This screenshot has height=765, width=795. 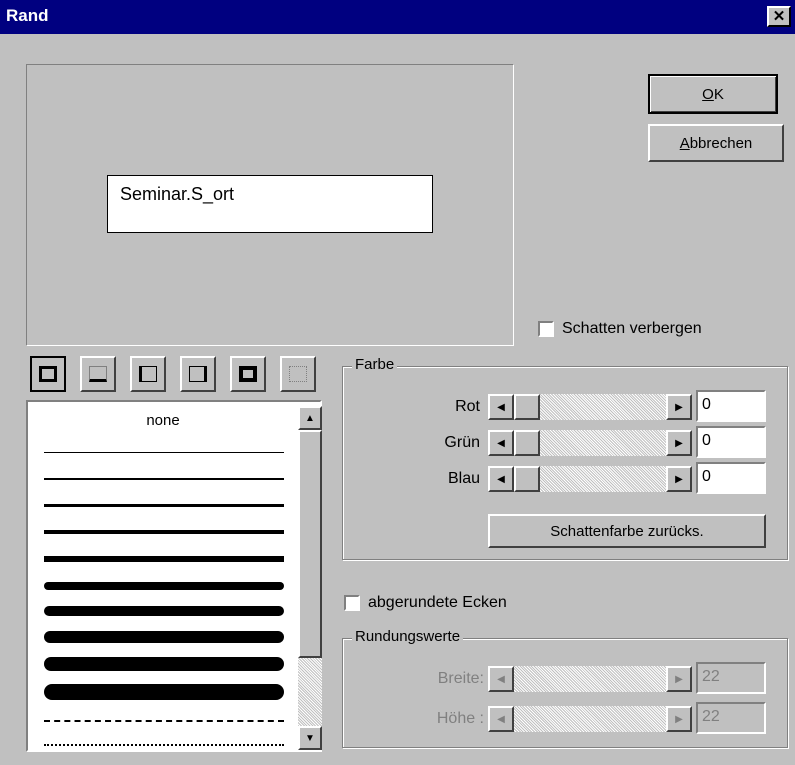 I want to click on border-right-button, so click(x=198, y=374).